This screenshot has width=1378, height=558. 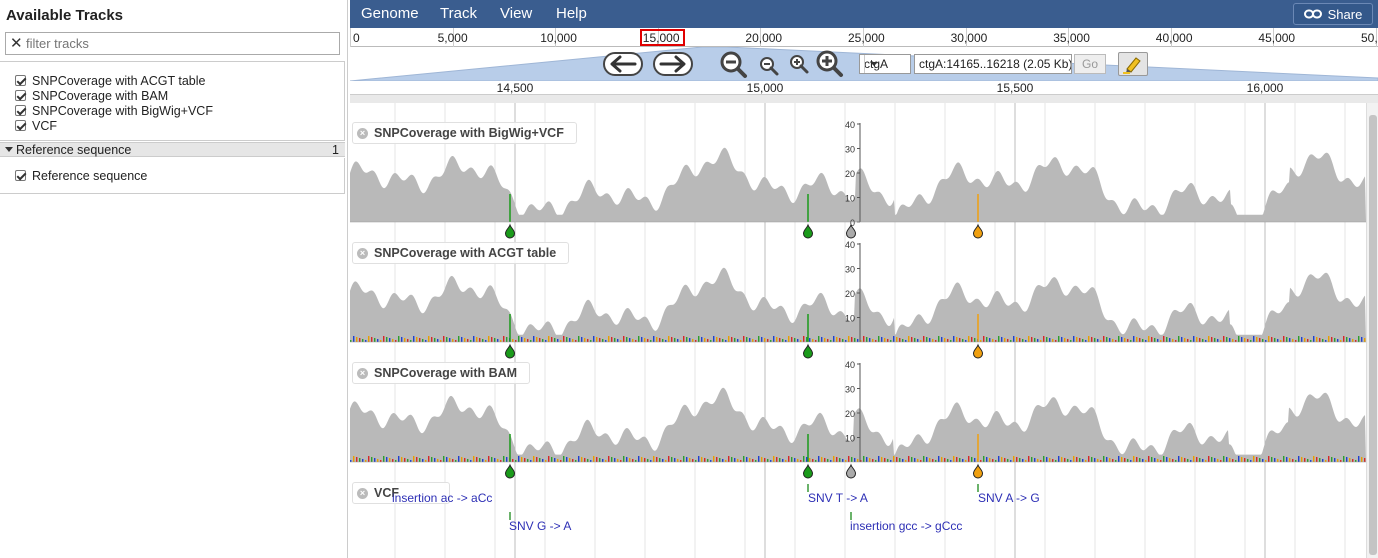 What do you see at coordinates (172, 149) in the screenshot?
I see `category-header-reference-sequence: Reference sequence 1` at bounding box center [172, 149].